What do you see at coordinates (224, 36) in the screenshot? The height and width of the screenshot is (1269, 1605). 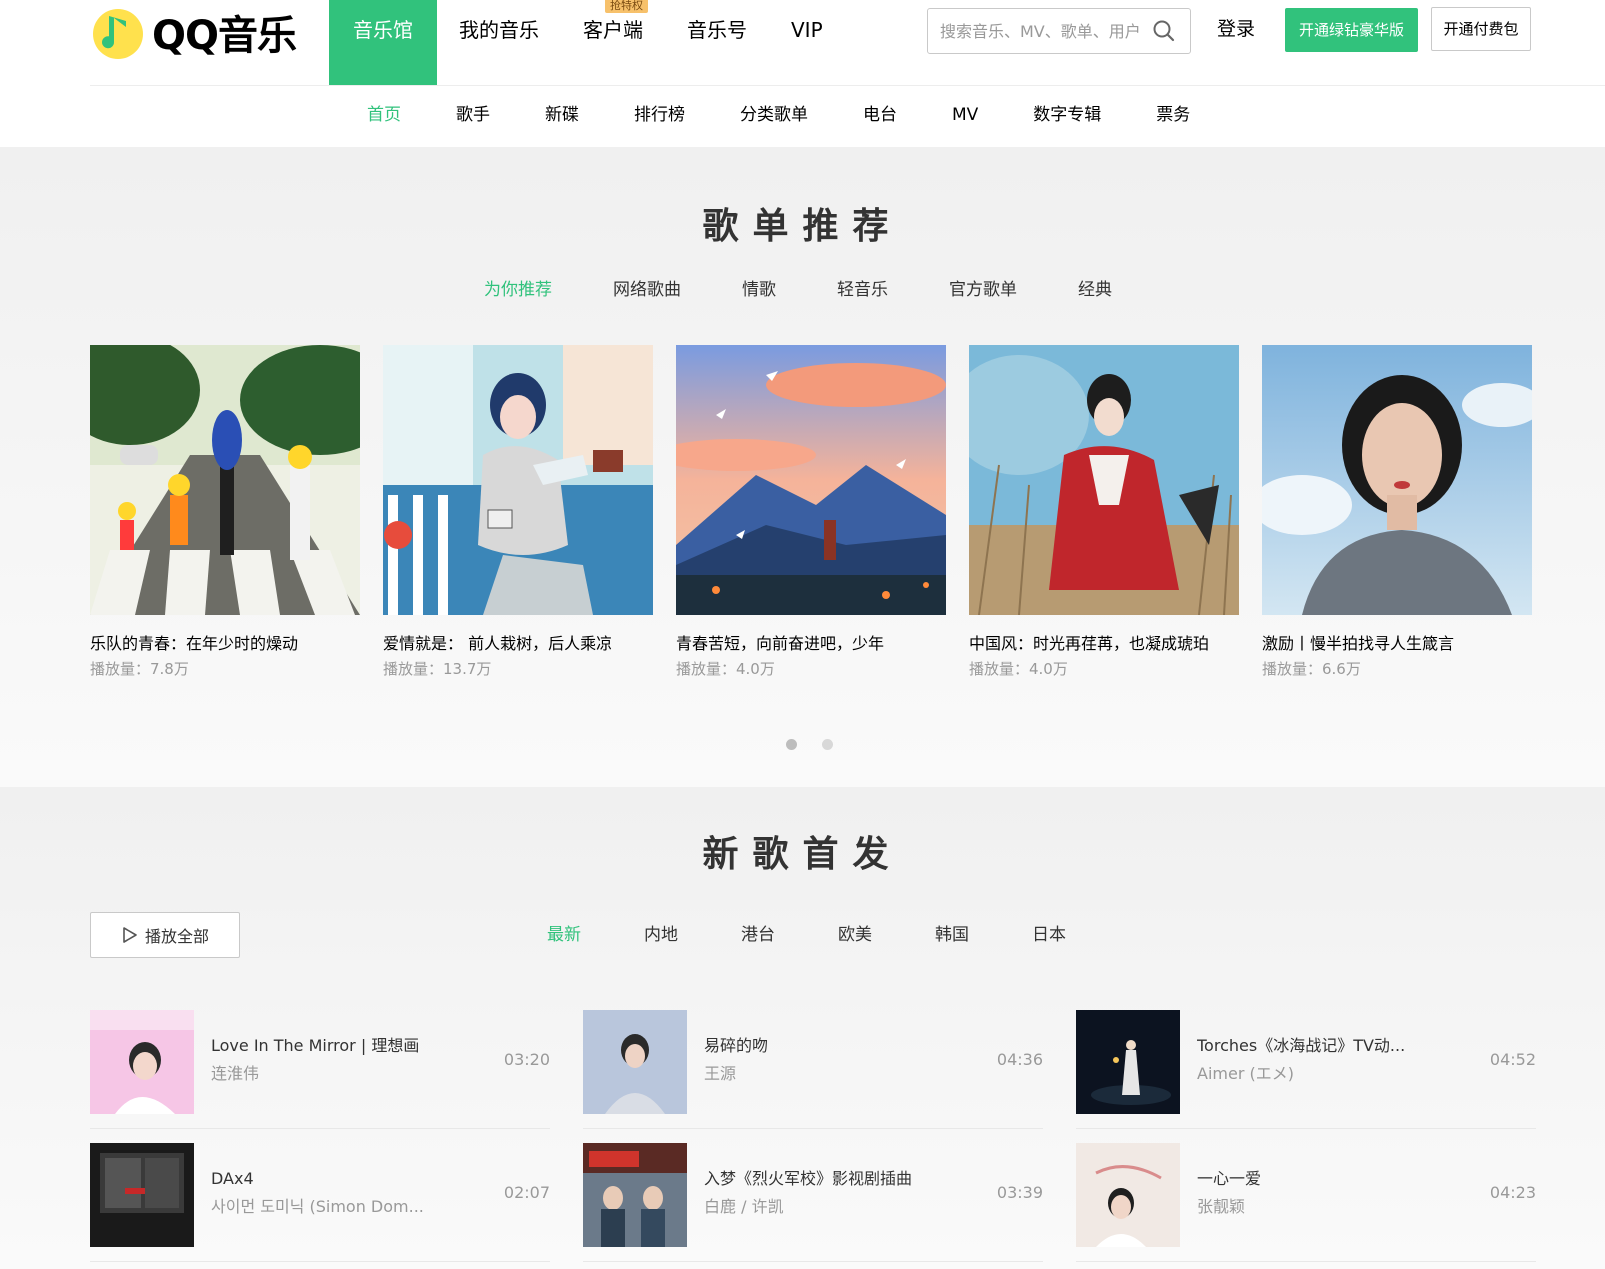 I see `brand-name: QQ音乐` at bounding box center [224, 36].